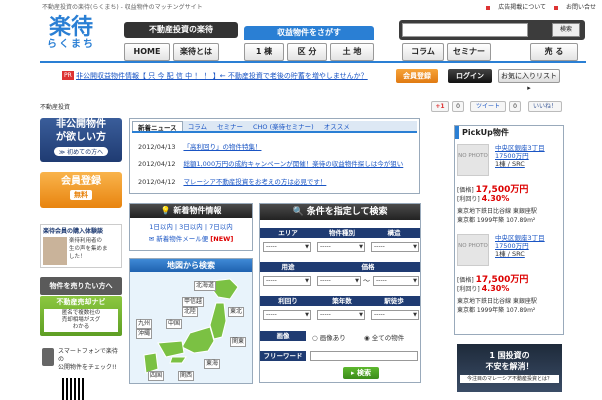  I want to click on region-tohoku: 東北, so click(236, 312).